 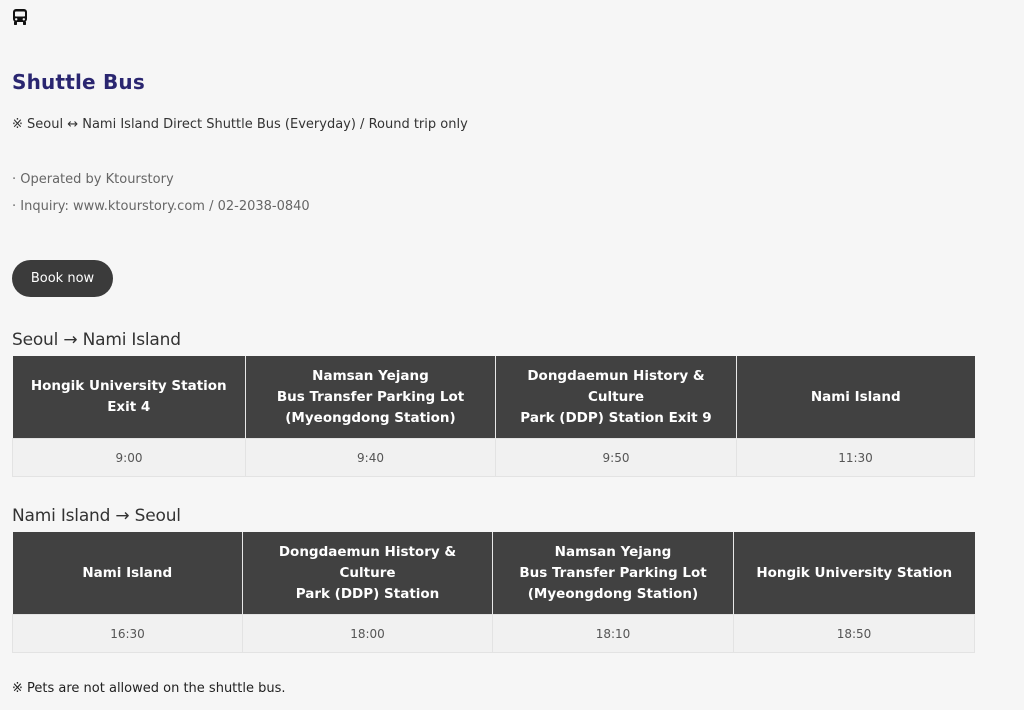 What do you see at coordinates (616, 417) in the screenshot?
I see `stop-name-line: Park (DDP) Station Exit 9` at bounding box center [616, 417].